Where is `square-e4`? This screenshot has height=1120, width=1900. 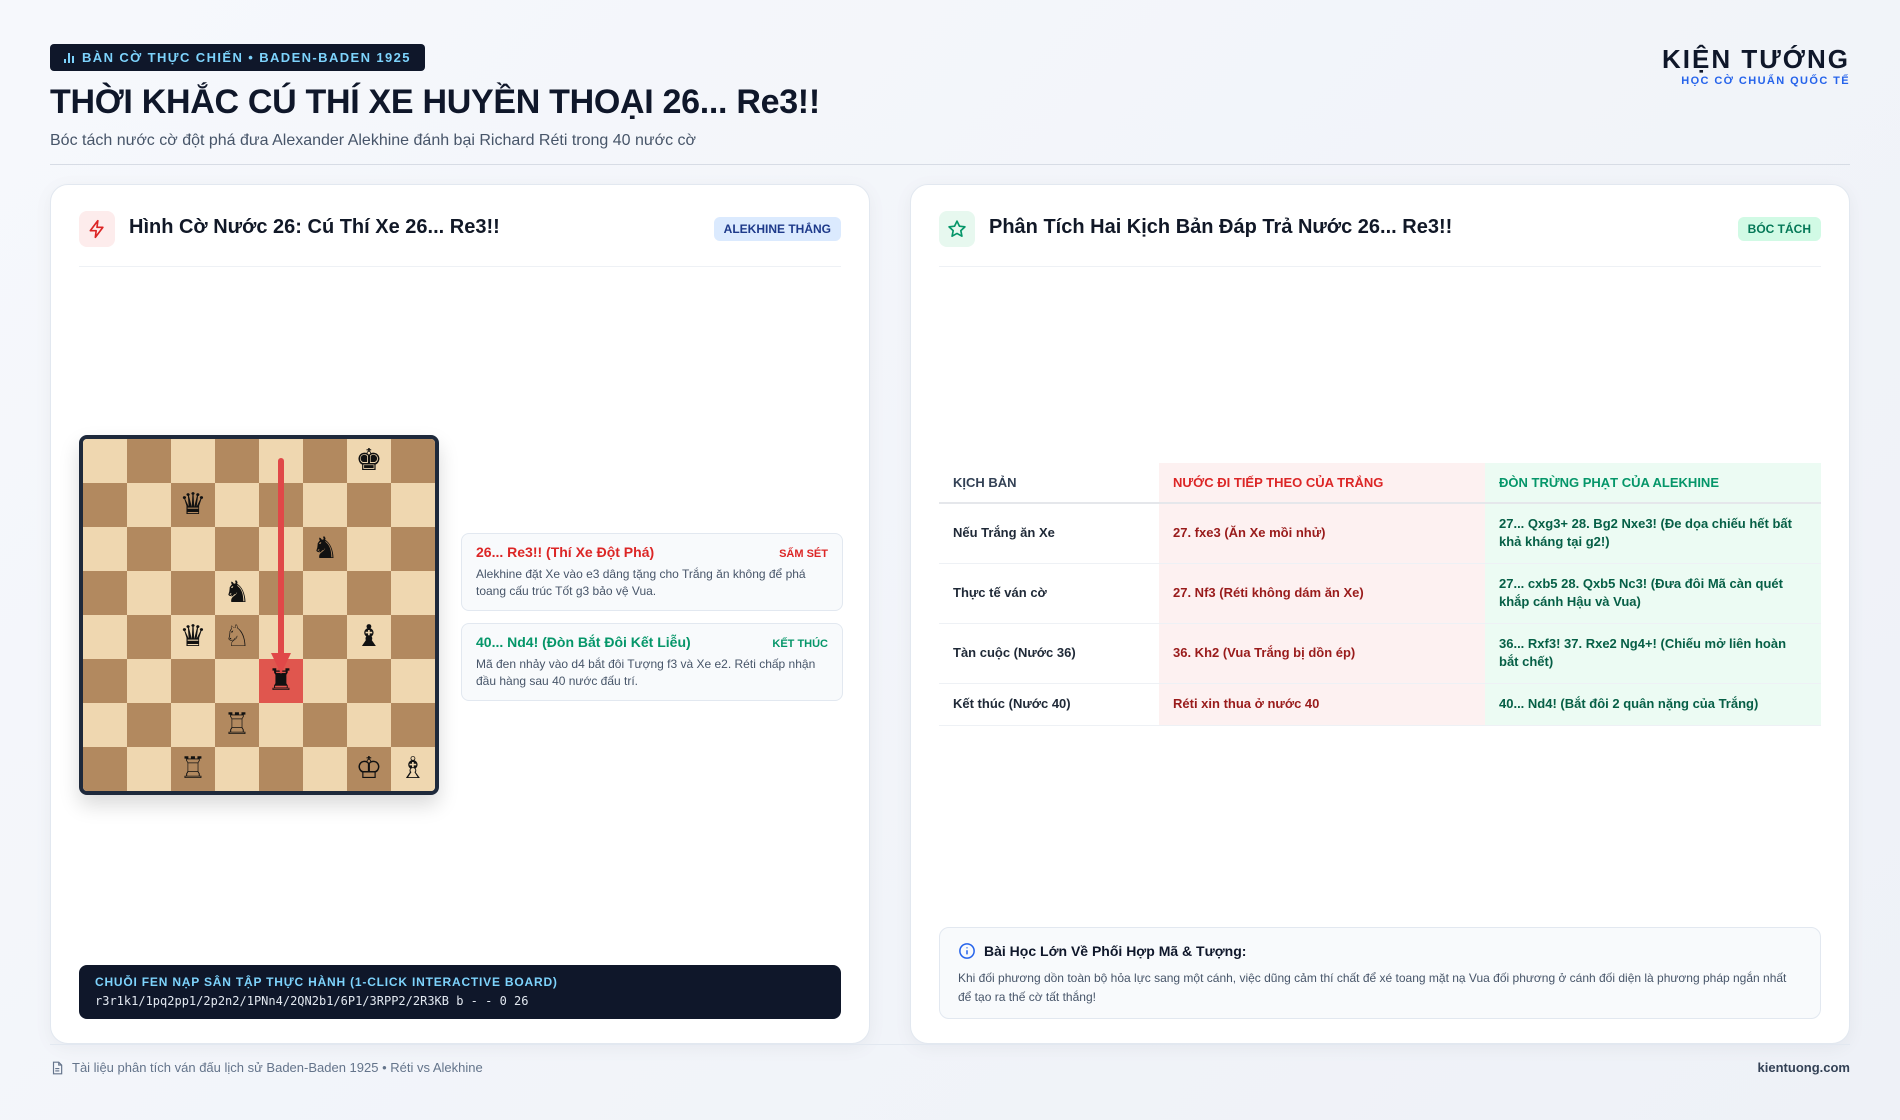 square-e4 is located at coordinates (281, 637).